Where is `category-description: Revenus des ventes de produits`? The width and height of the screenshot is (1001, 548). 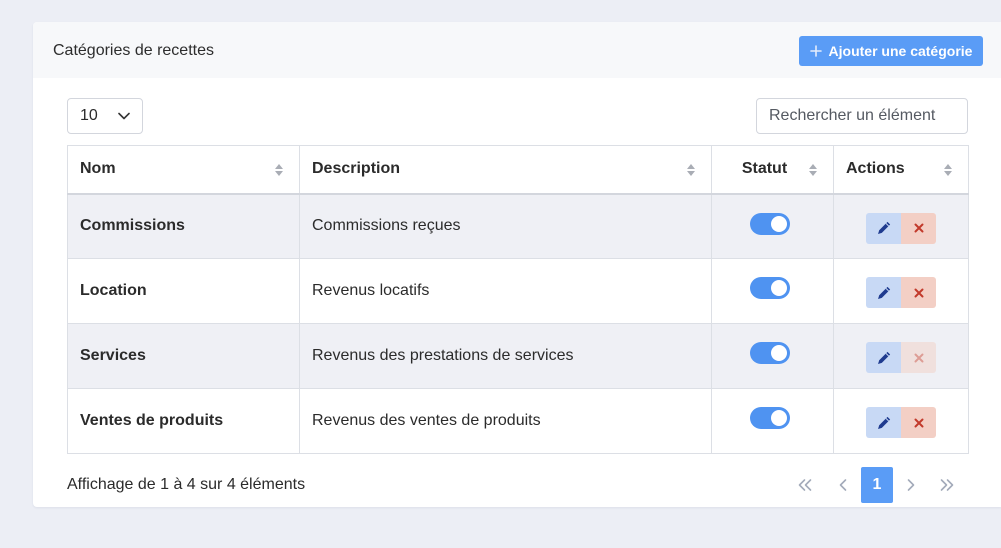 category-description: Revenus des ventes de produits is located at coordinates (505, 421).